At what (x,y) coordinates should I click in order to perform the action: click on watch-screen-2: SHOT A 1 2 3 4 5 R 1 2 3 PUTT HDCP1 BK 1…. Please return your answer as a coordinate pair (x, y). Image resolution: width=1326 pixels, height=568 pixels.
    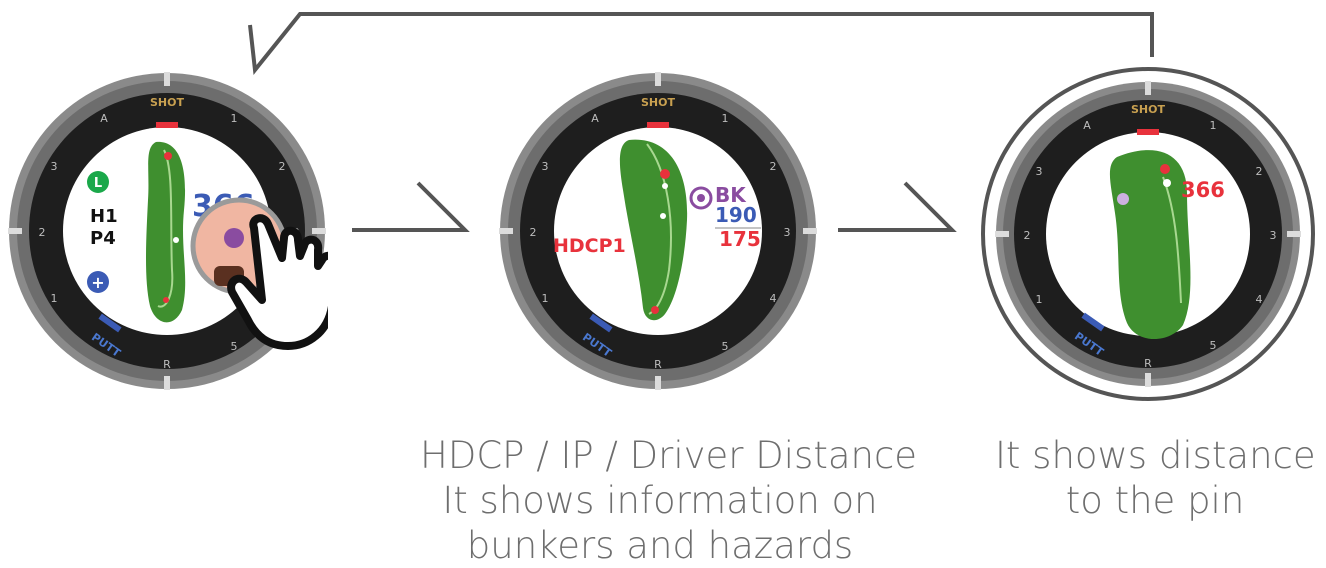
    Looking at the image, I should click on (658, 231).